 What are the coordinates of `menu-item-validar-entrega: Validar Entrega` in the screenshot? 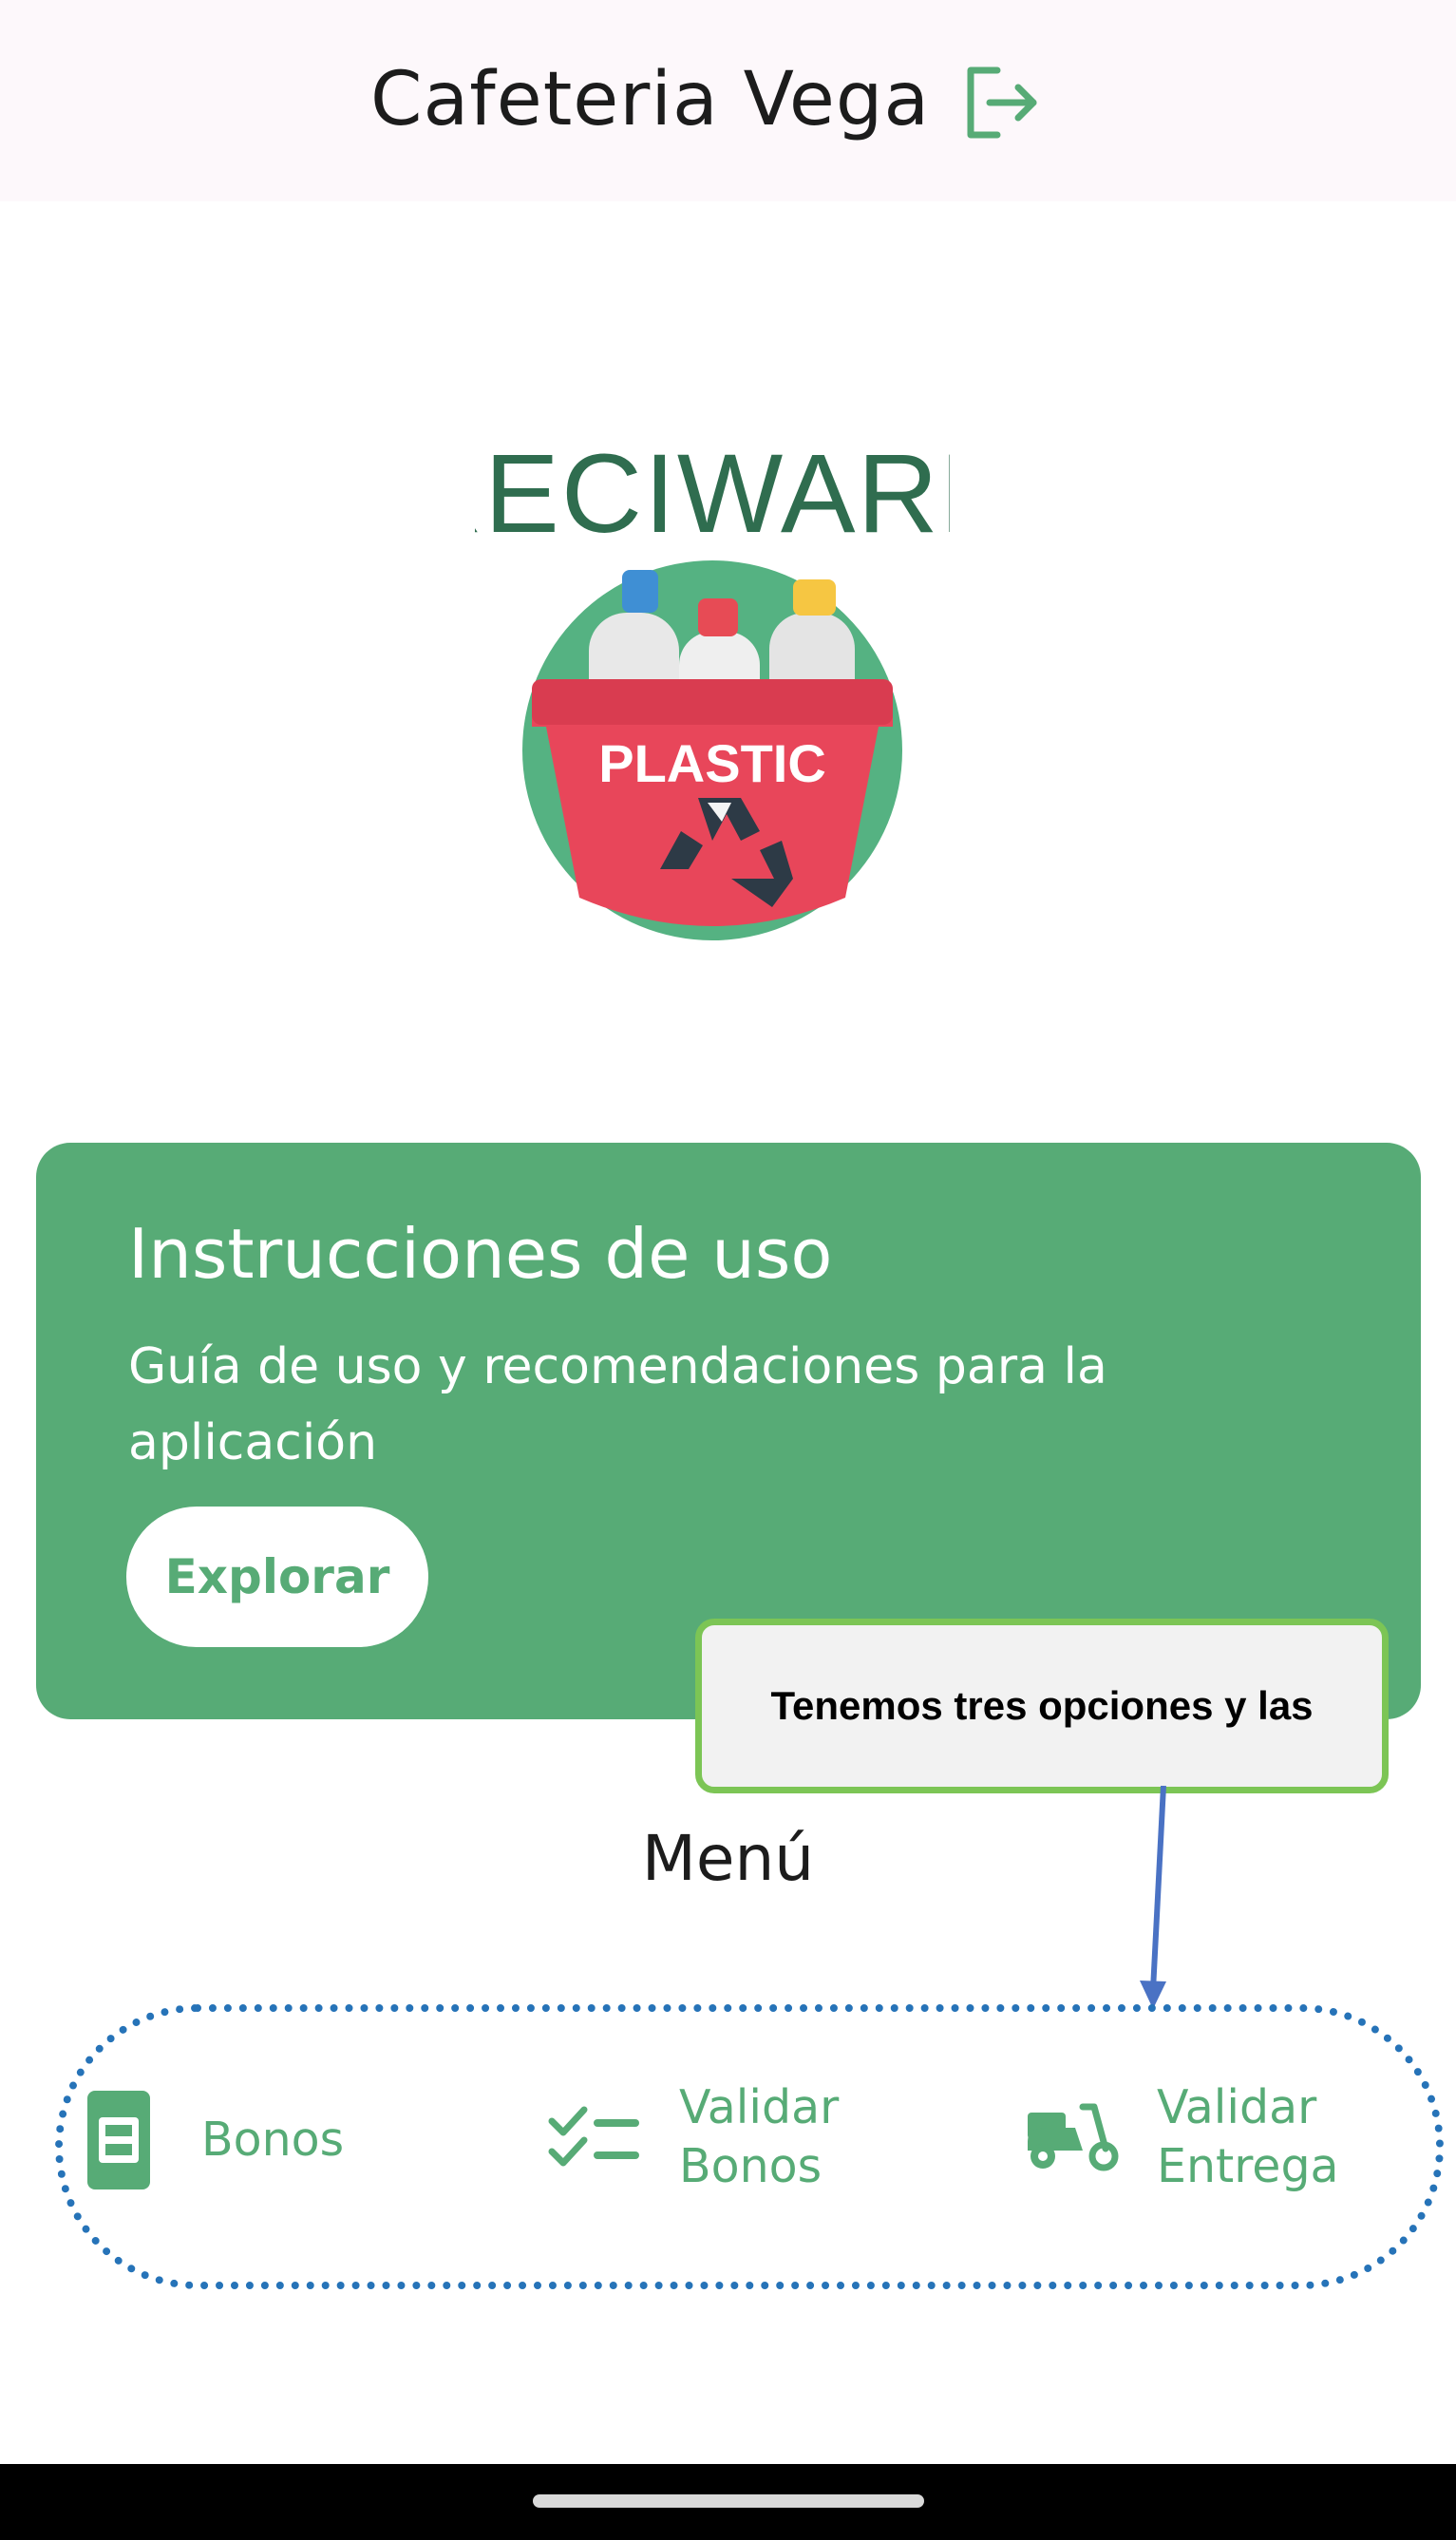 It's located at (1181, 2137).